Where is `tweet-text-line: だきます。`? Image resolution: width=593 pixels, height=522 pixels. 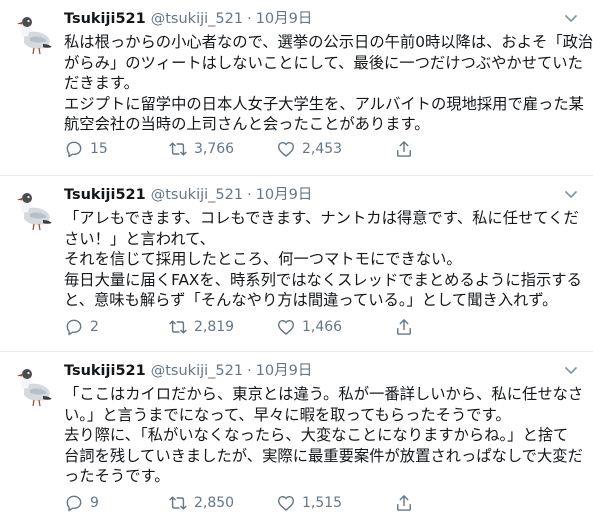
tweet-text-line: だきます。 is located at coordinates (101, 83).